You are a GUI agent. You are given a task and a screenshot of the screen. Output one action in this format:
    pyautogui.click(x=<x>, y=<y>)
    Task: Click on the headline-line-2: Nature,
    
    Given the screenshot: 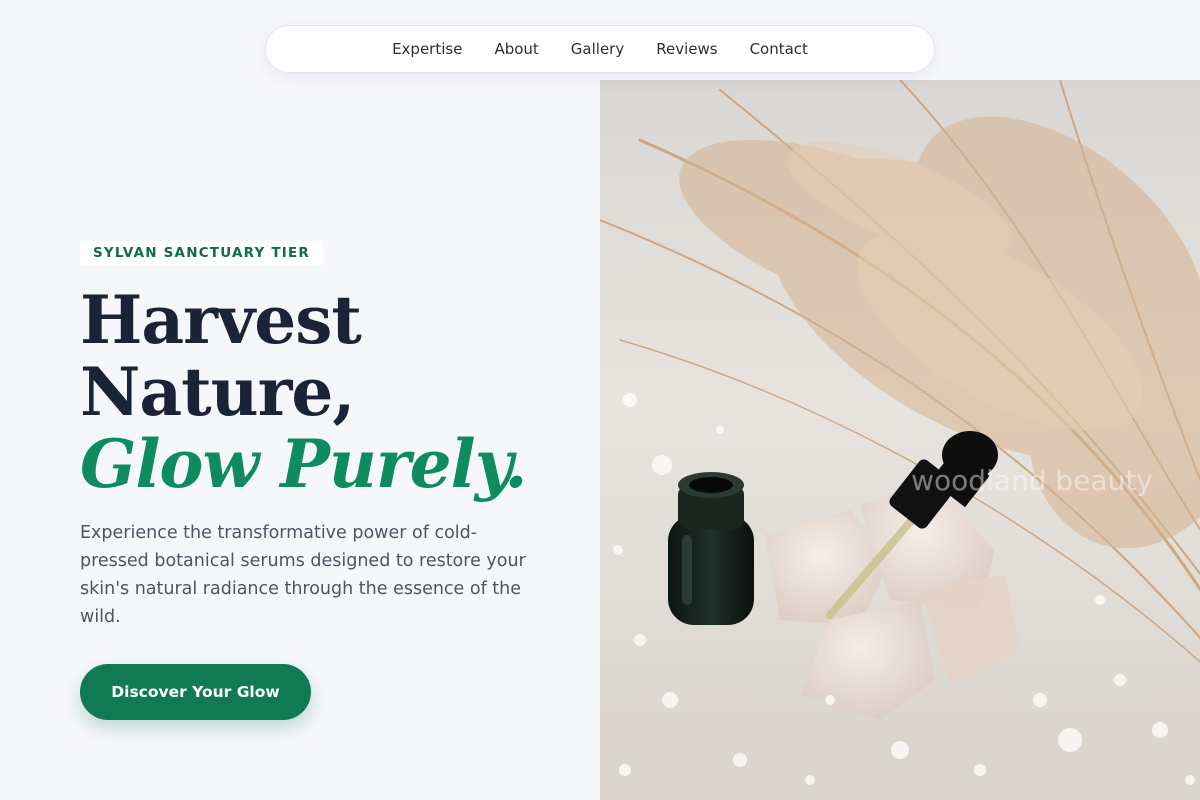 What is the action you would take?
    pyautogui.click(x=217, y=392)
    